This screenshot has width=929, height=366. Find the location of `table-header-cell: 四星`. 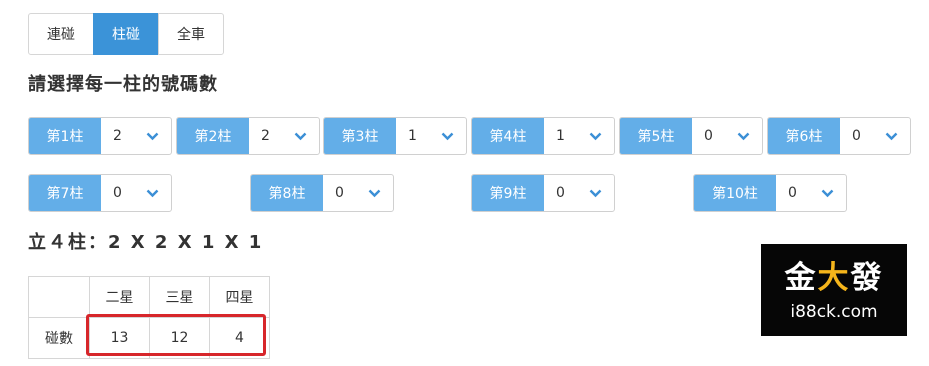

table-header-cell: 四星 is located at coordinates (239, 297).